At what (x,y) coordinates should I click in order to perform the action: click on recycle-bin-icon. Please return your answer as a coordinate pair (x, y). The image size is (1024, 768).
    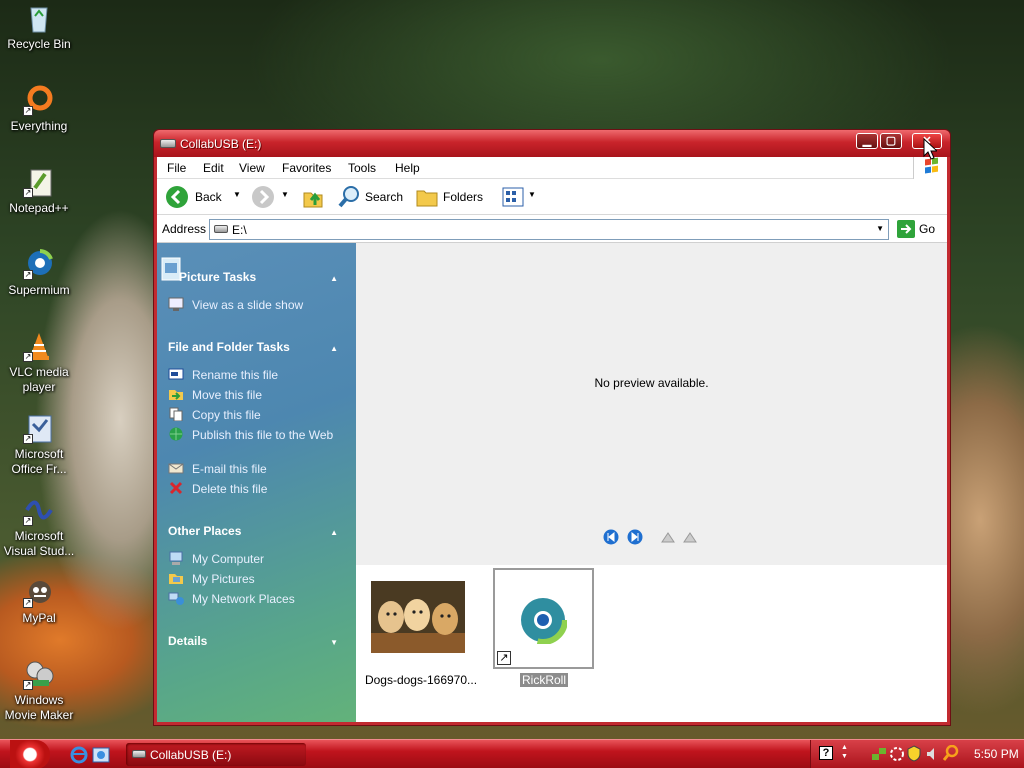
    Looking at the image, I should click on (39, 18).